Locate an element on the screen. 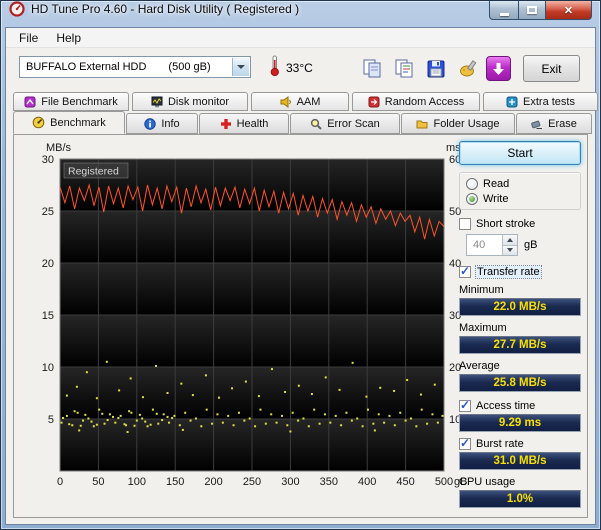  update-button is located at coordinates (498, 68).